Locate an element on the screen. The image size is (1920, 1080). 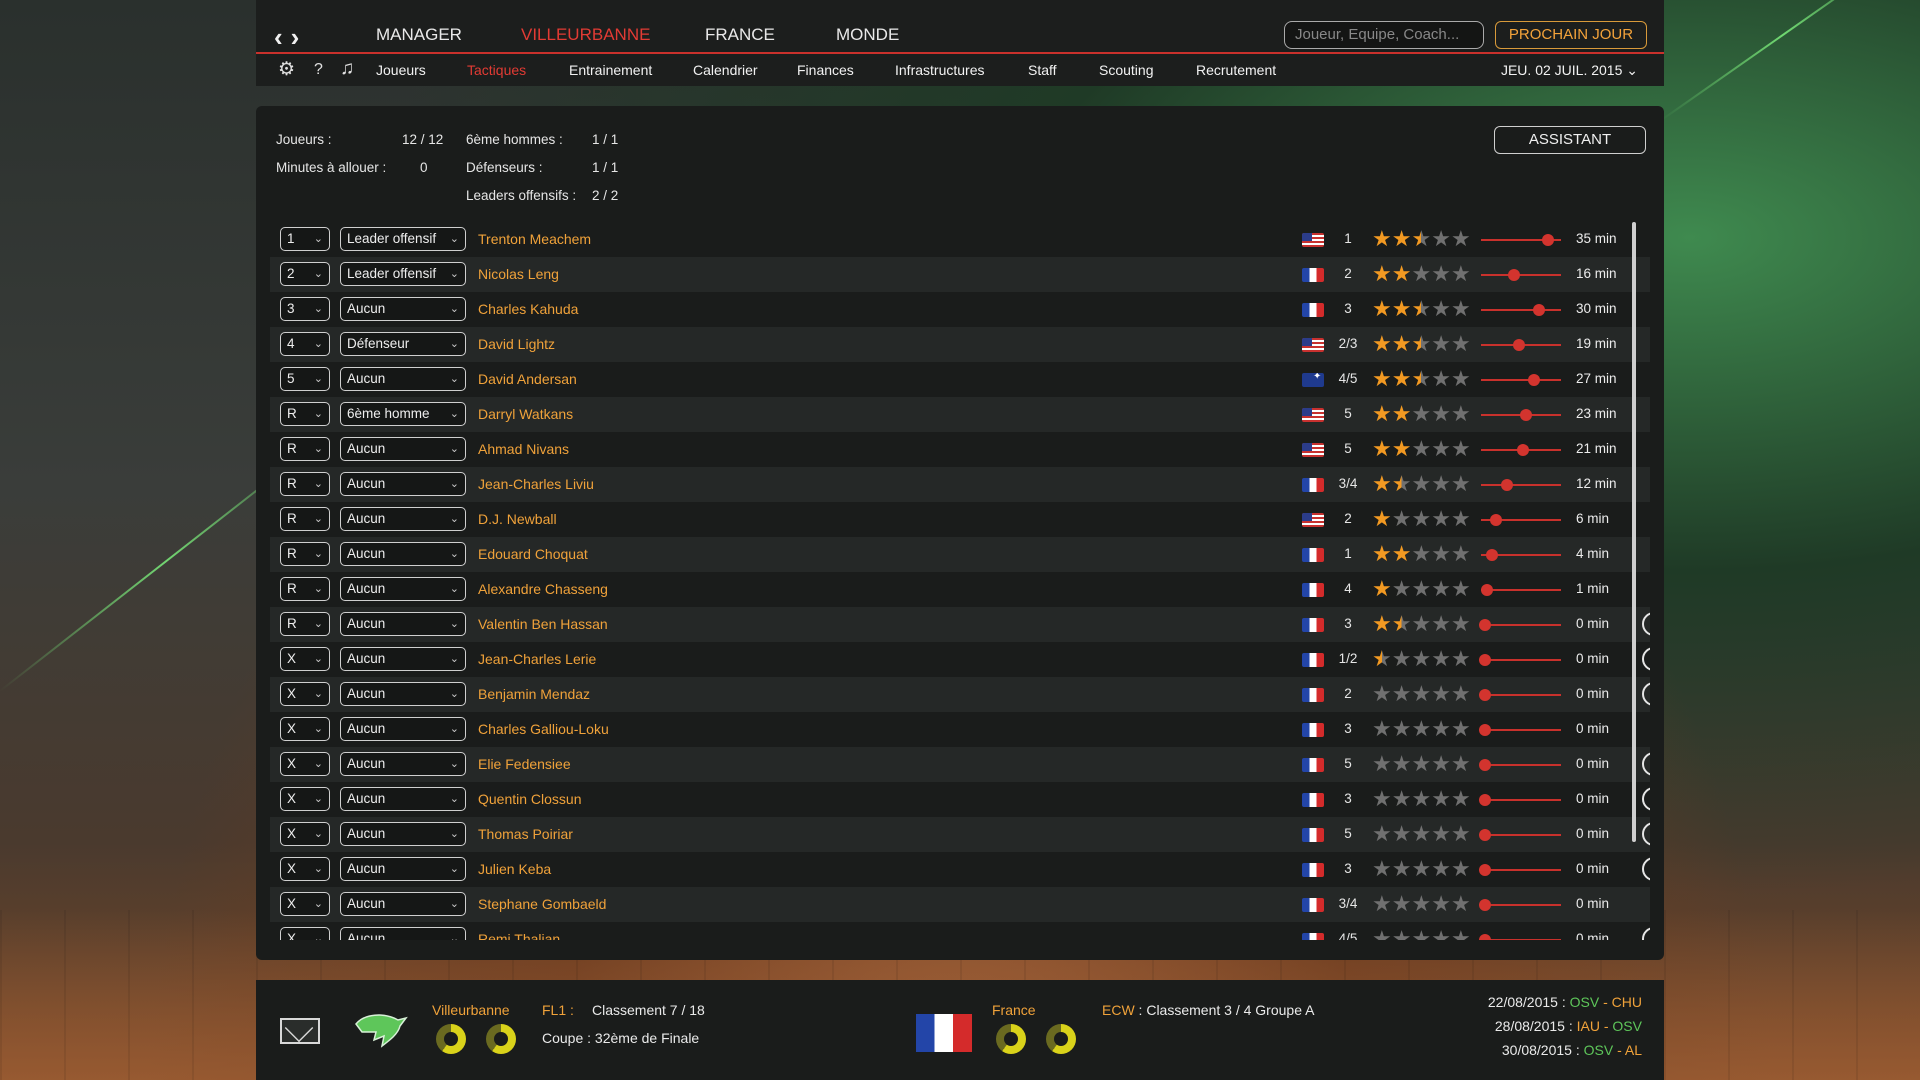
player-name-link: Nicolas Leng is located at coordinates (518, 274).